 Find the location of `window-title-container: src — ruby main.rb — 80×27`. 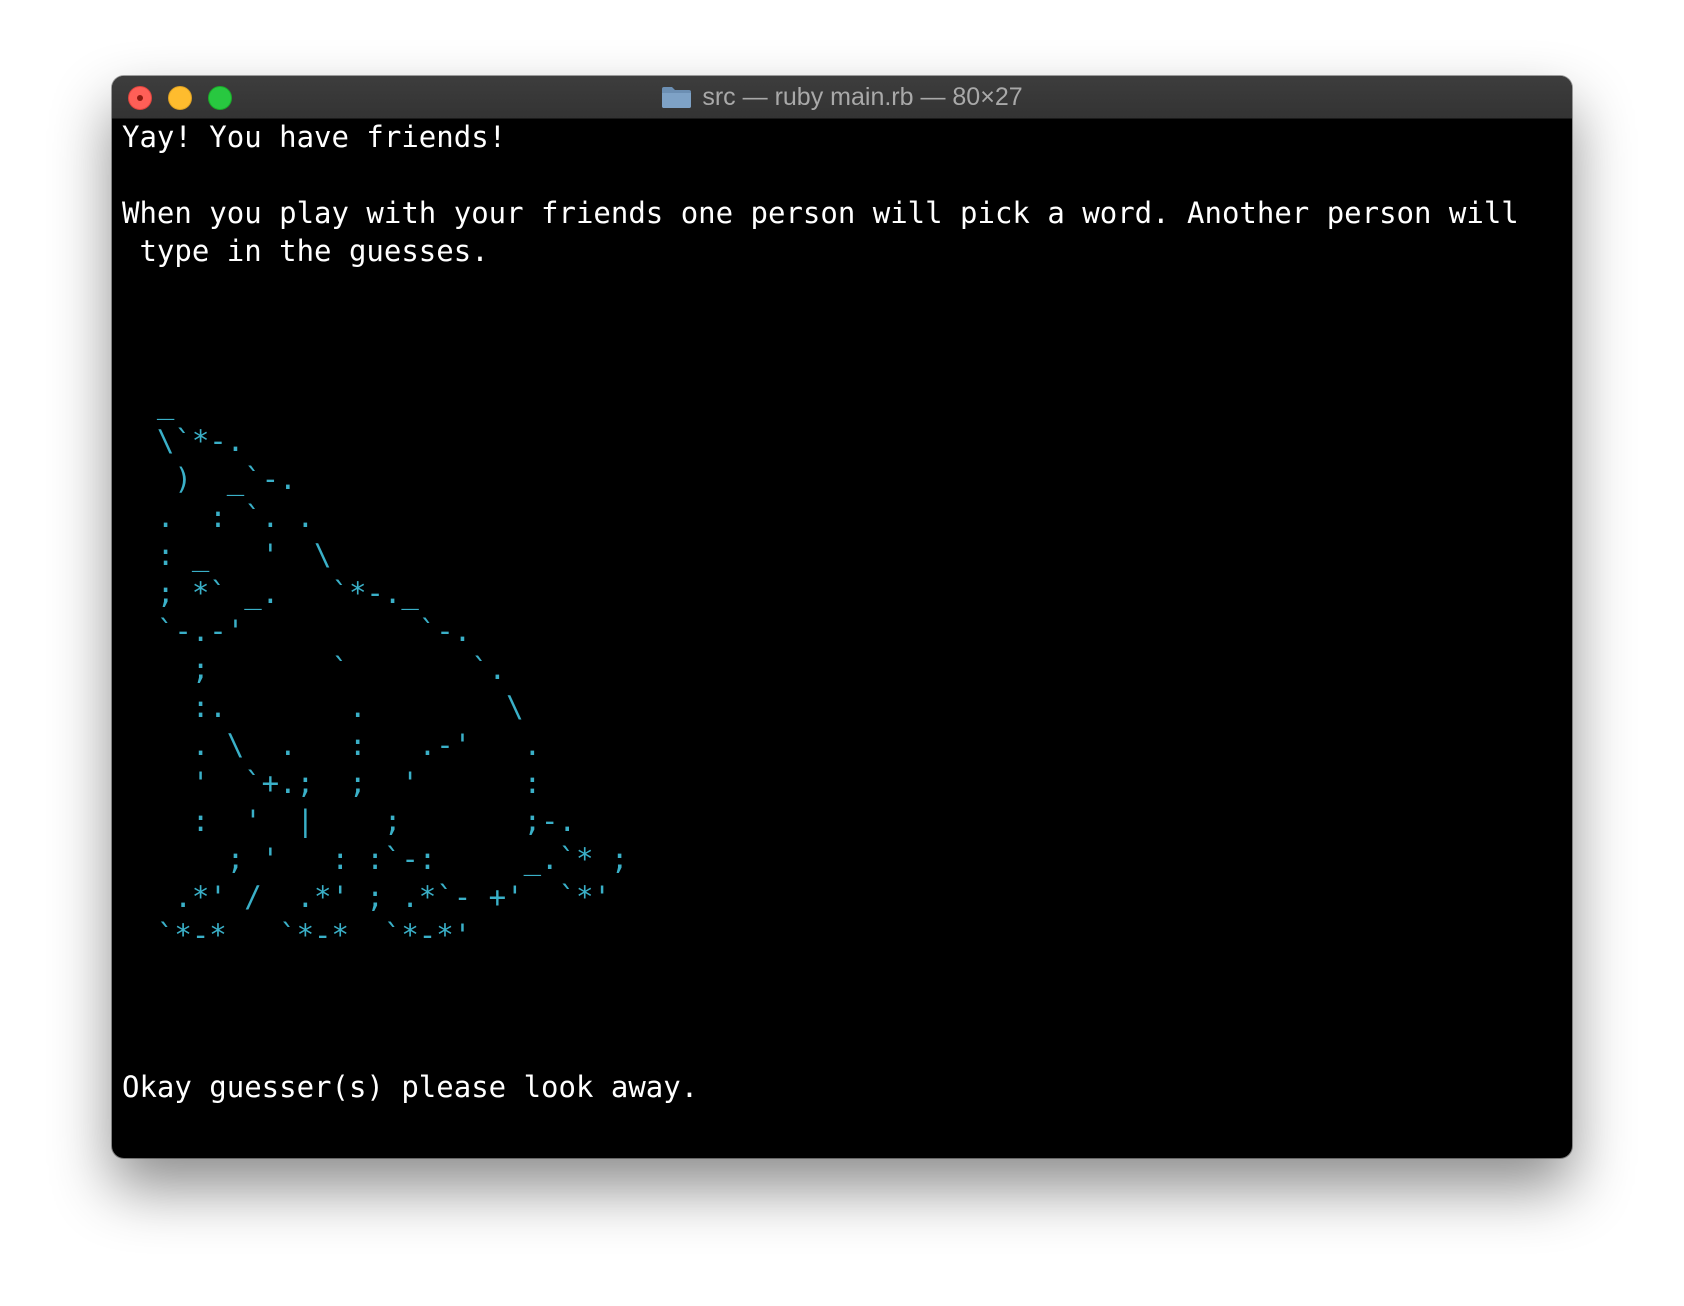

window-title-container: src — ruby main.rb — 80×27 is located at coordinates (842, 97).